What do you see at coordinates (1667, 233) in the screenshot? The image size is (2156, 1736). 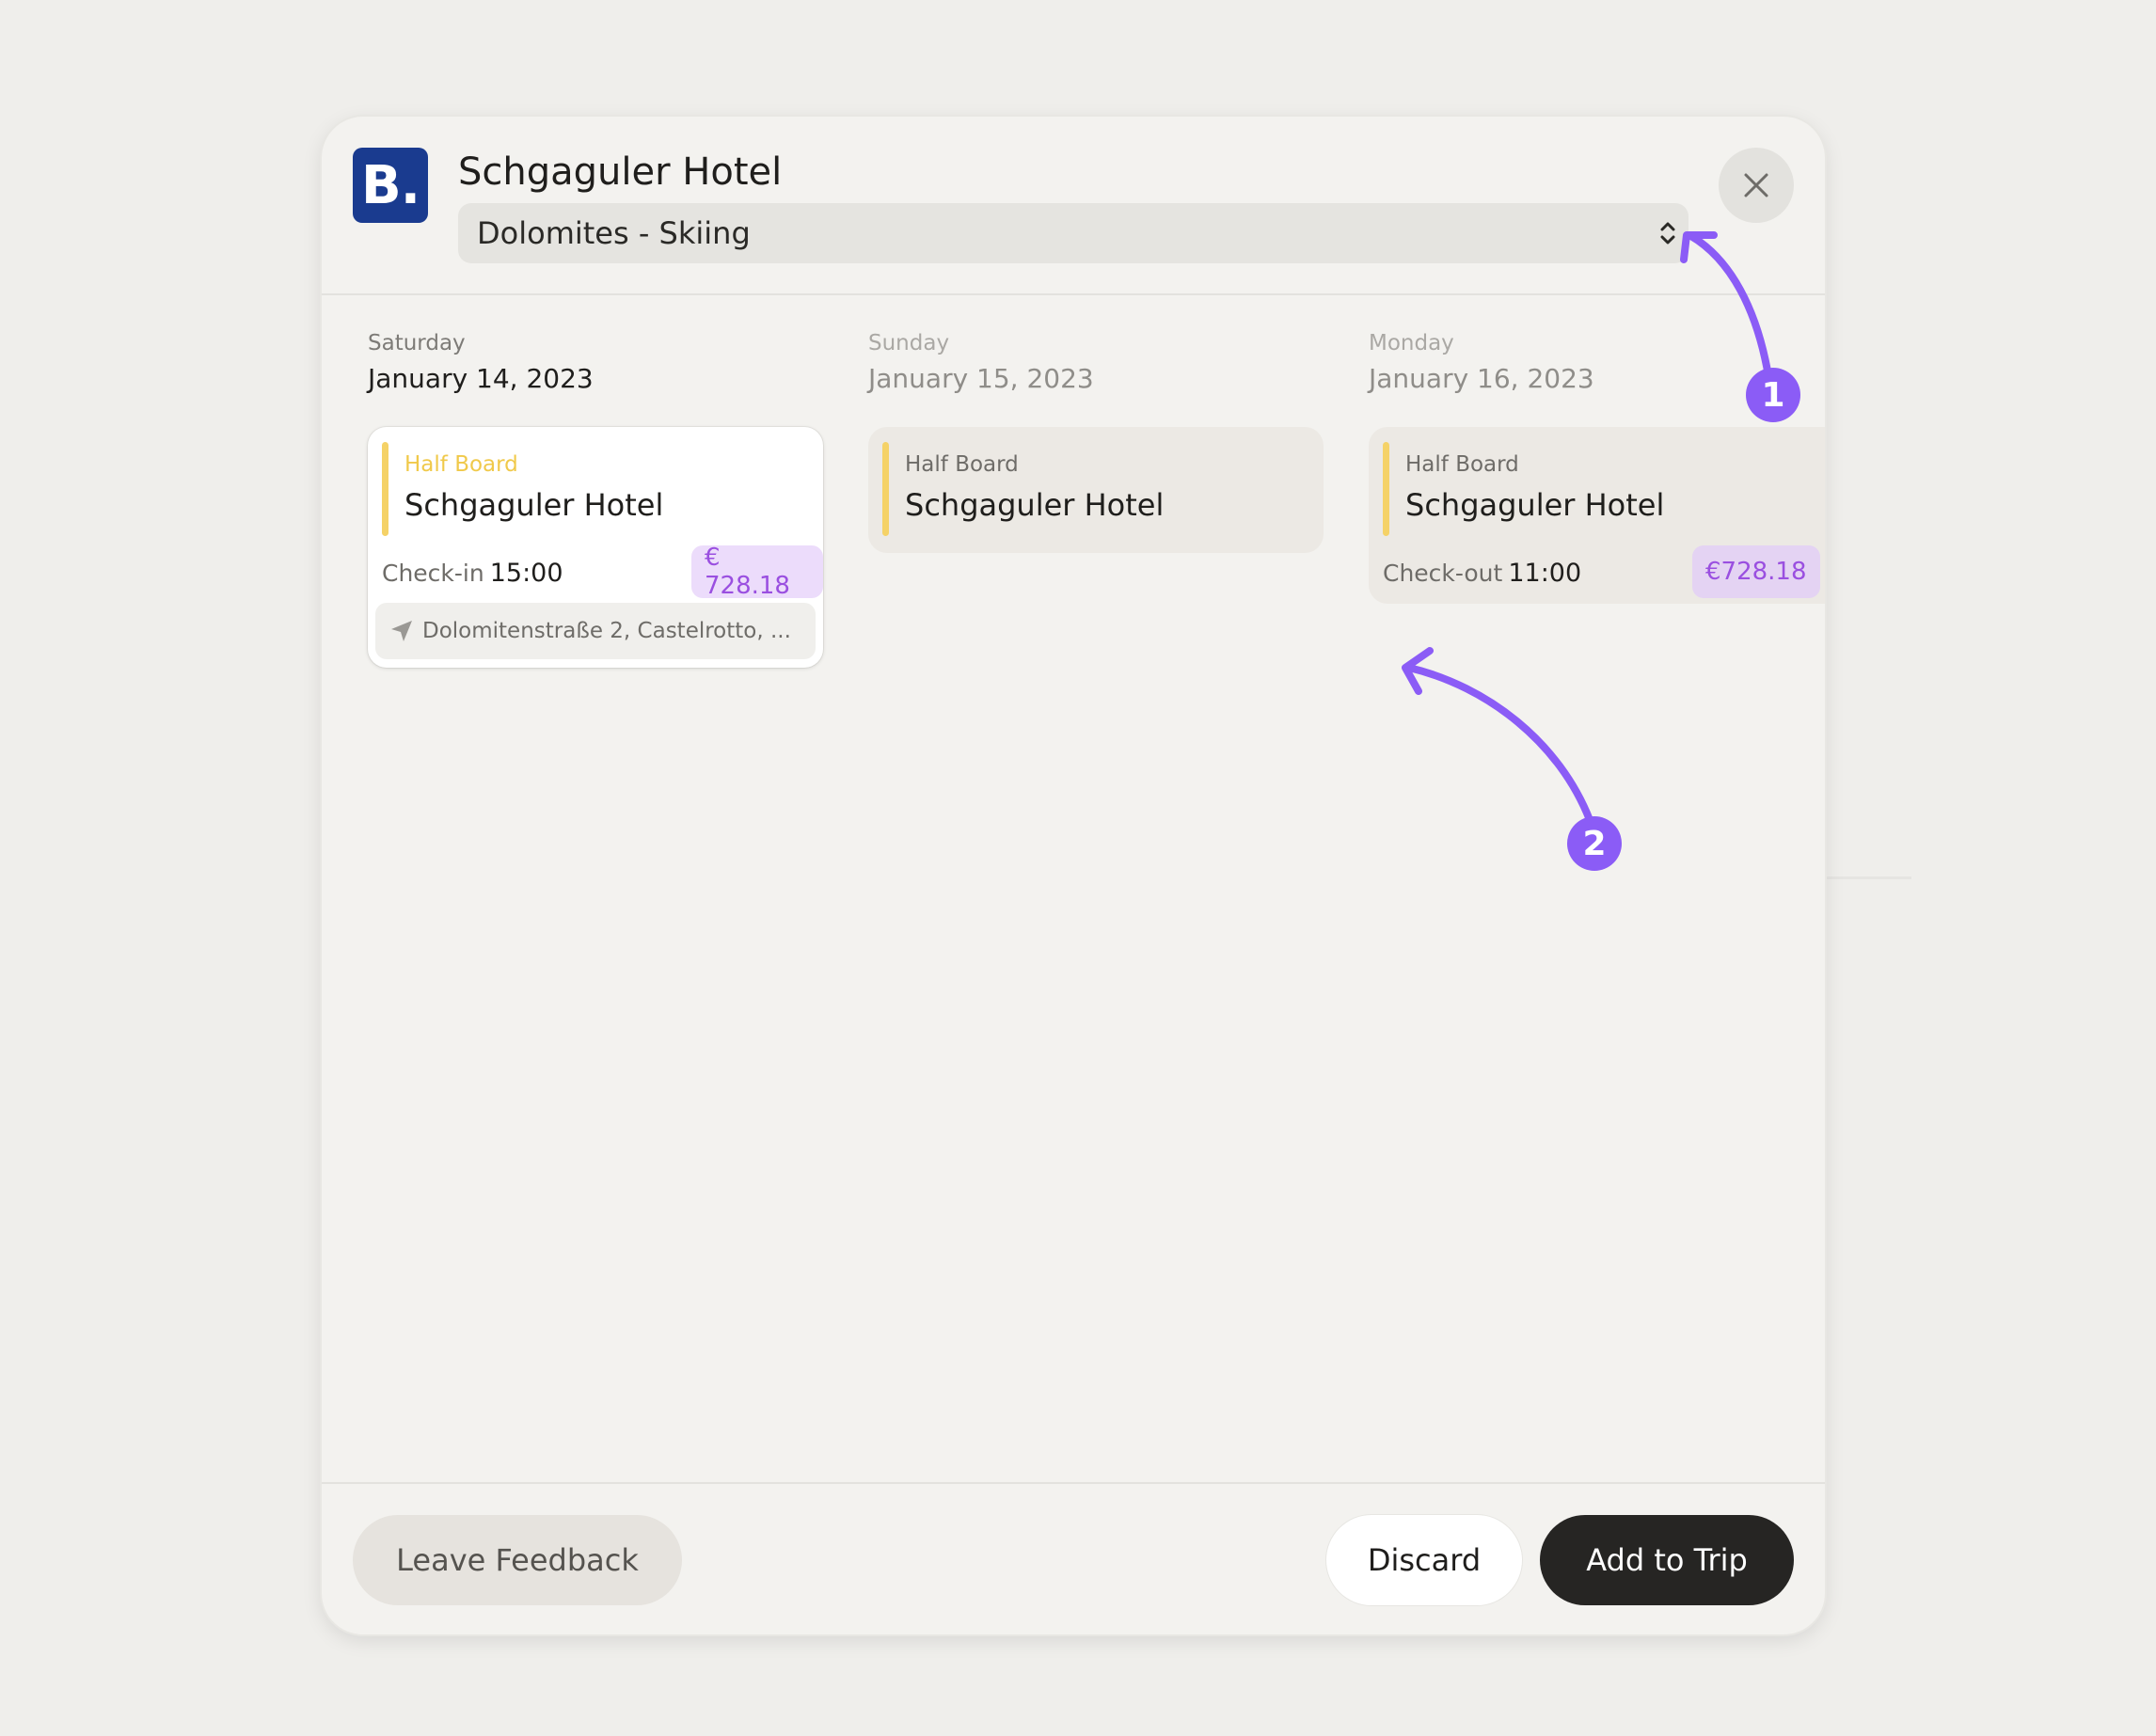 I see `chevron-up-down-icon` at bounding box center [1667, 233].